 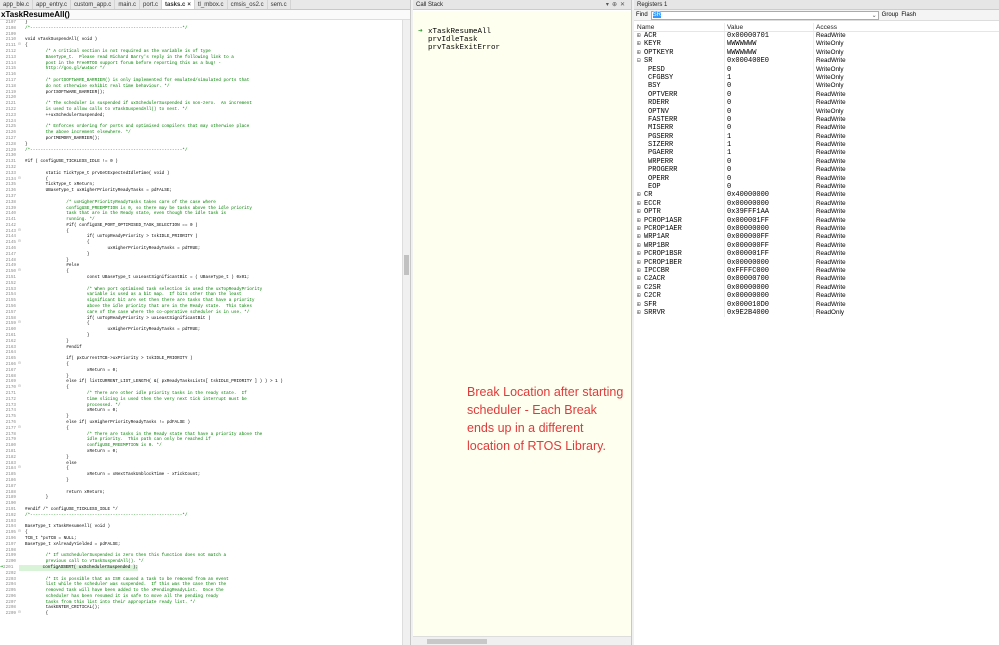 I want to click on register-row: SIZERR 1 ReadWrite, so click(x=816, y=145).